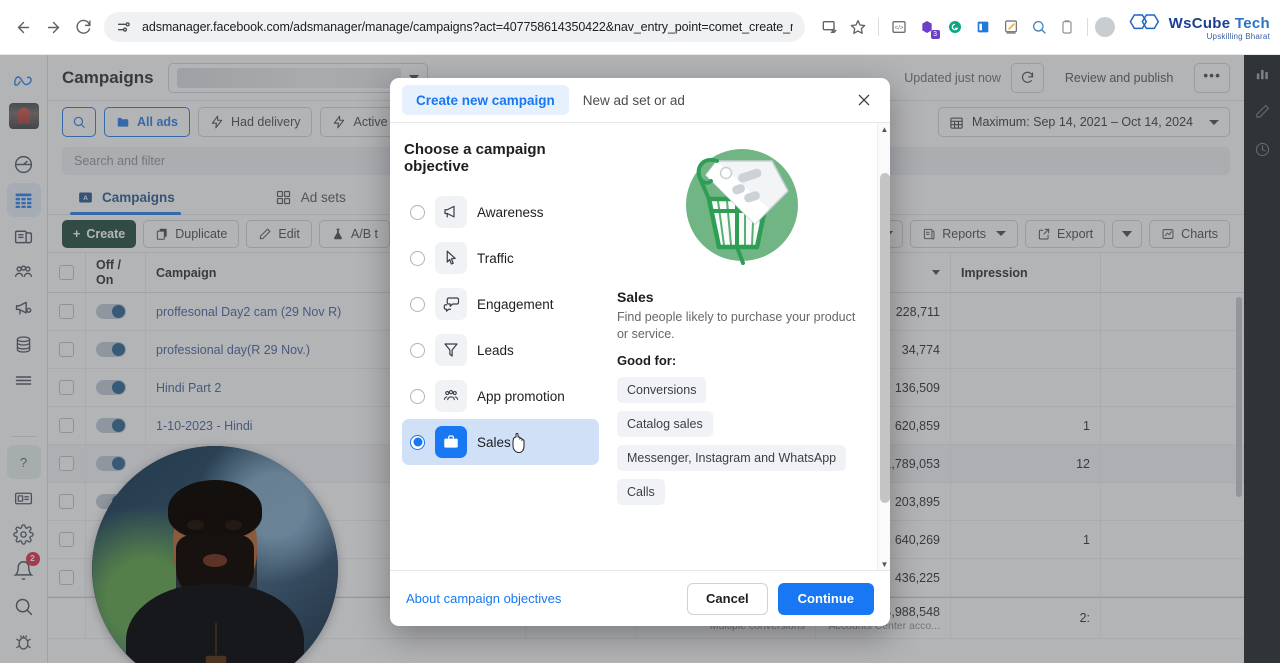  Describe the element at coordinates (255, 122) in the screenshot. I see `filter-chip-had-delivery: Had delivery` at that location.